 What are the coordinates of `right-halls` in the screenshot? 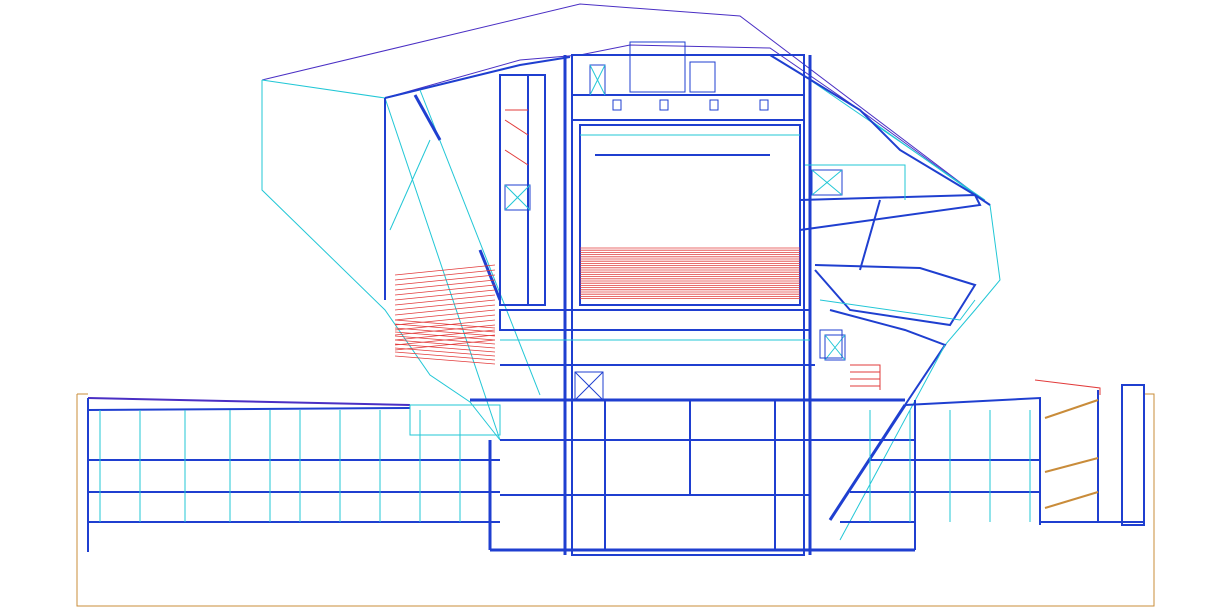 It's located at (890, 352).